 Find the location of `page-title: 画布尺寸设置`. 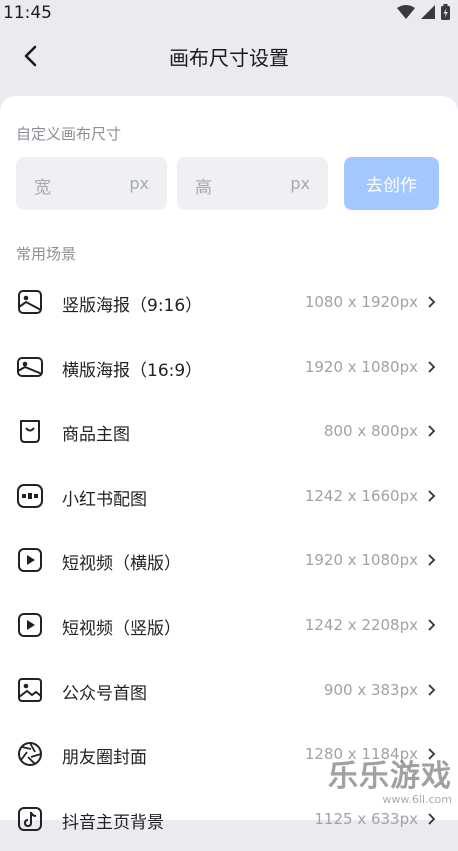

page-title: 画布尺寸设置 is located at coordinates (229, 58).